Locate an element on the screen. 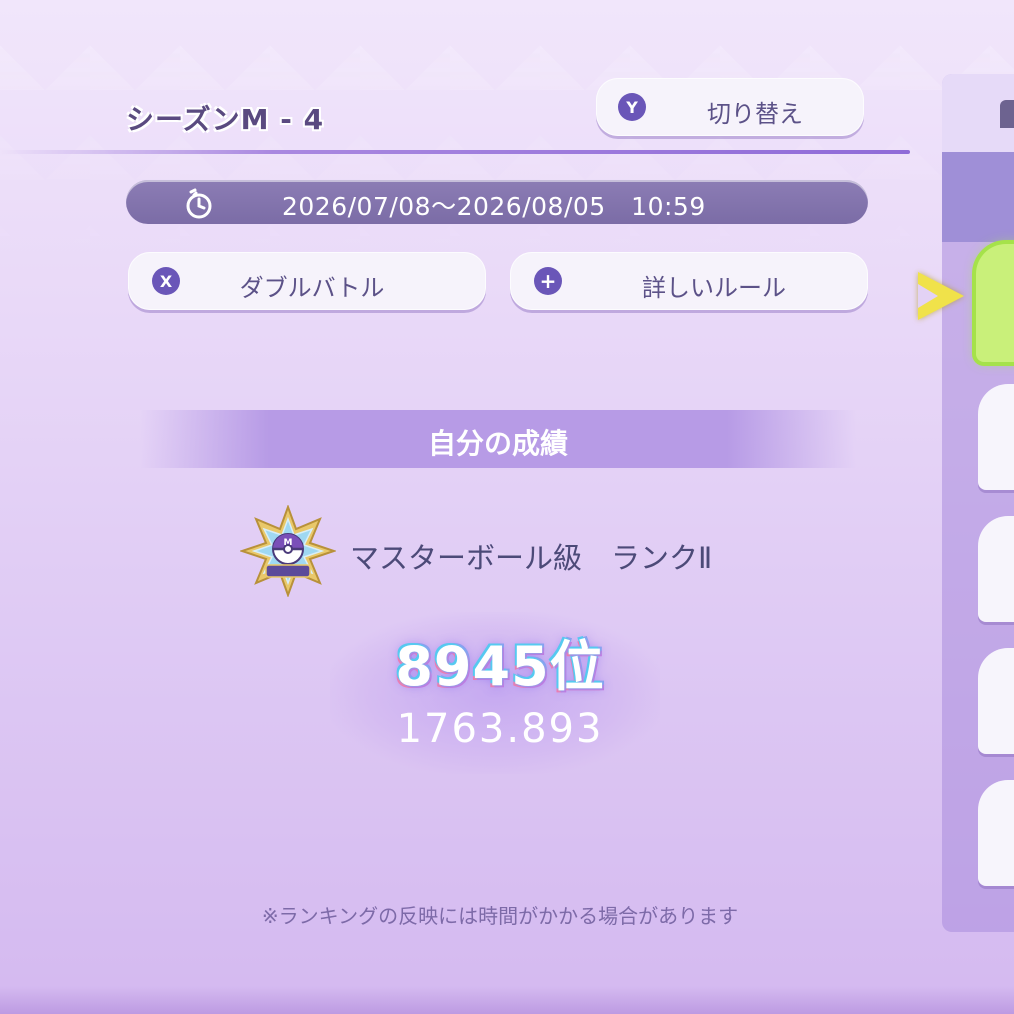 The height and width of the screenshot is (1014, 1014). bottom-band is located at coordinates (507, 1000).